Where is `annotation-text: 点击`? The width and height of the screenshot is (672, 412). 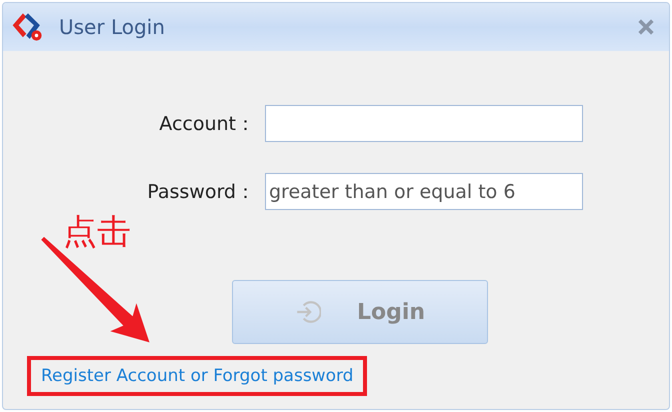 annotation-text: 点击 is located at coordinates (97, 232).